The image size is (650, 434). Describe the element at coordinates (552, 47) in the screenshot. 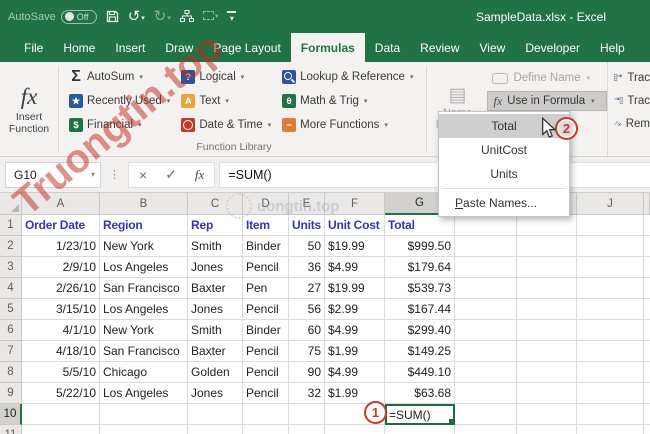

I see `tab-developer: Developer` at that location.